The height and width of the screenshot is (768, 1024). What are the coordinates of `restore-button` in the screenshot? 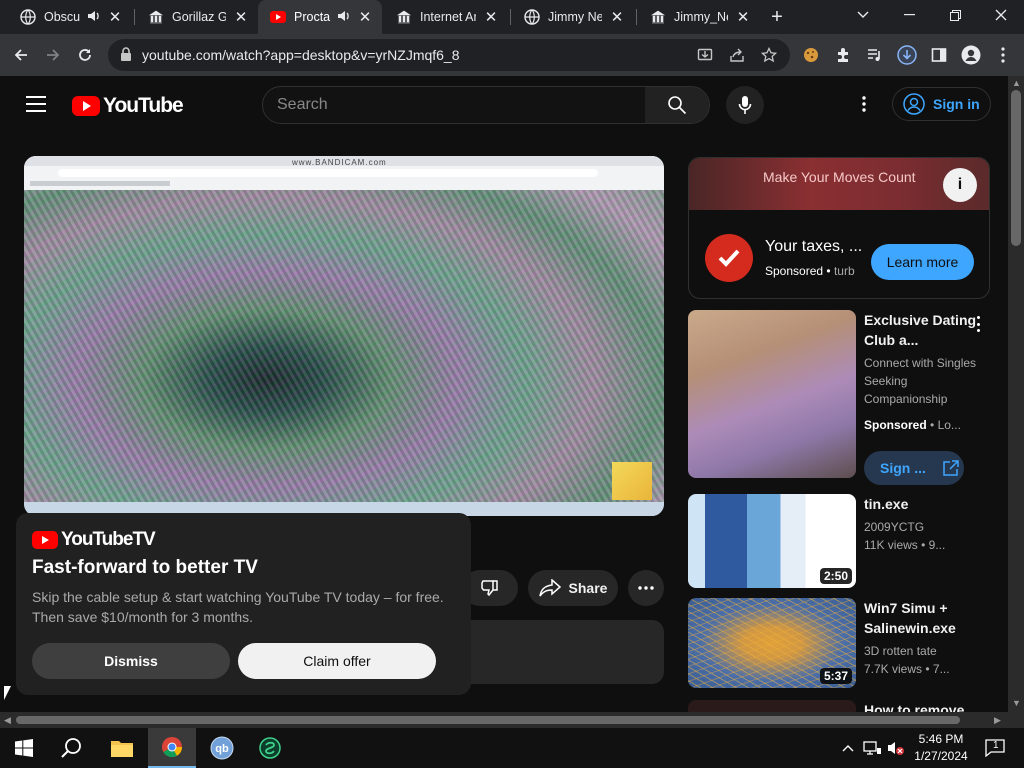 It's located at (955, 15).